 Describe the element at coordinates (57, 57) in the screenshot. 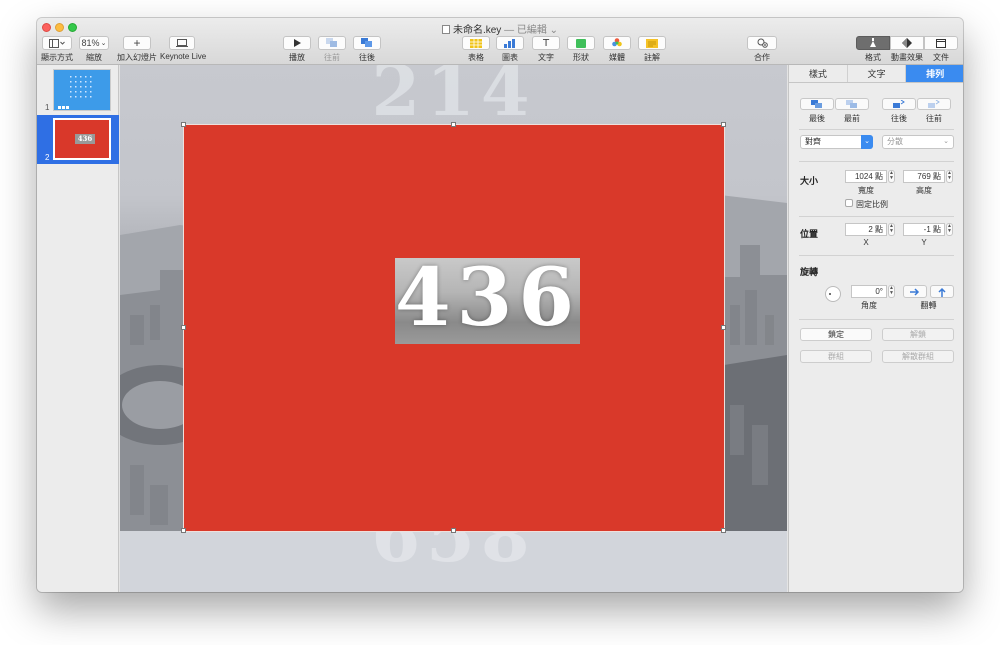

I see `view-label: 顯示方式` at that location.